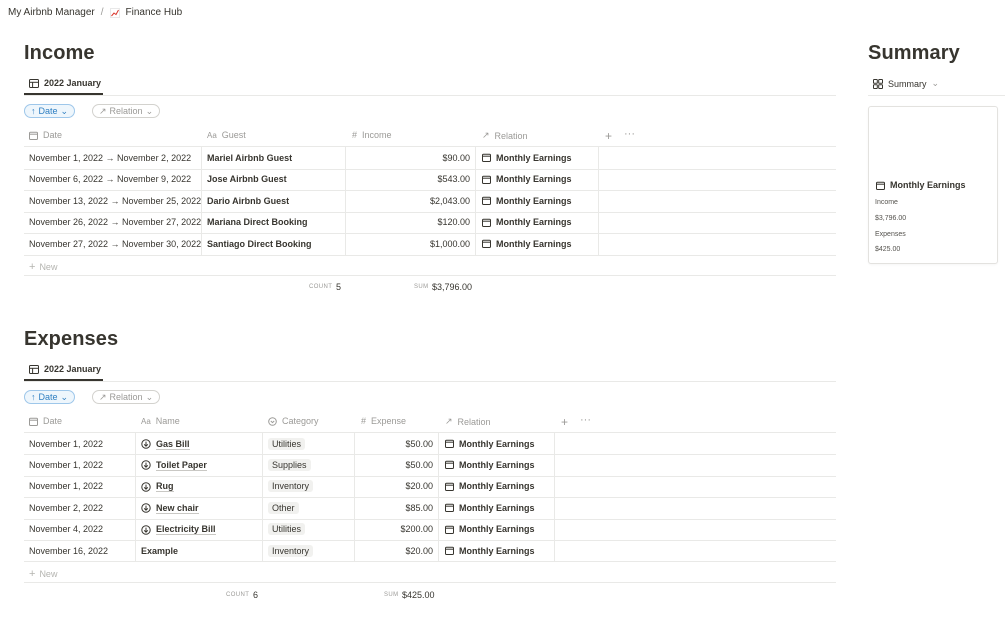  I want to click on expenses-date-sort-chip: ↑ Date ⌄, so click(50, 397).